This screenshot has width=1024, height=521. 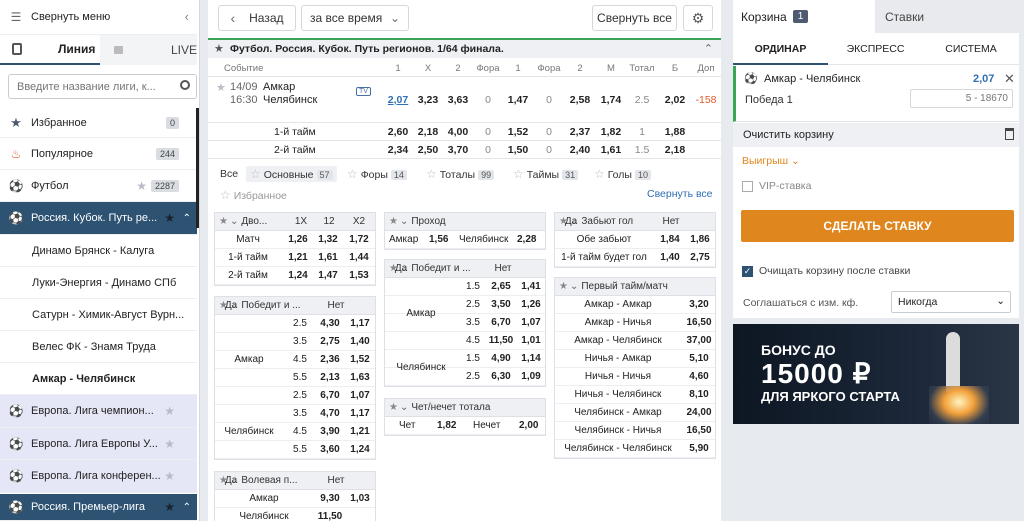 What do you see at coordinates (295, 324) in the screenshot?
I see `market-row: 2.5 4,30 1,17` at bounding box center [295, 324].